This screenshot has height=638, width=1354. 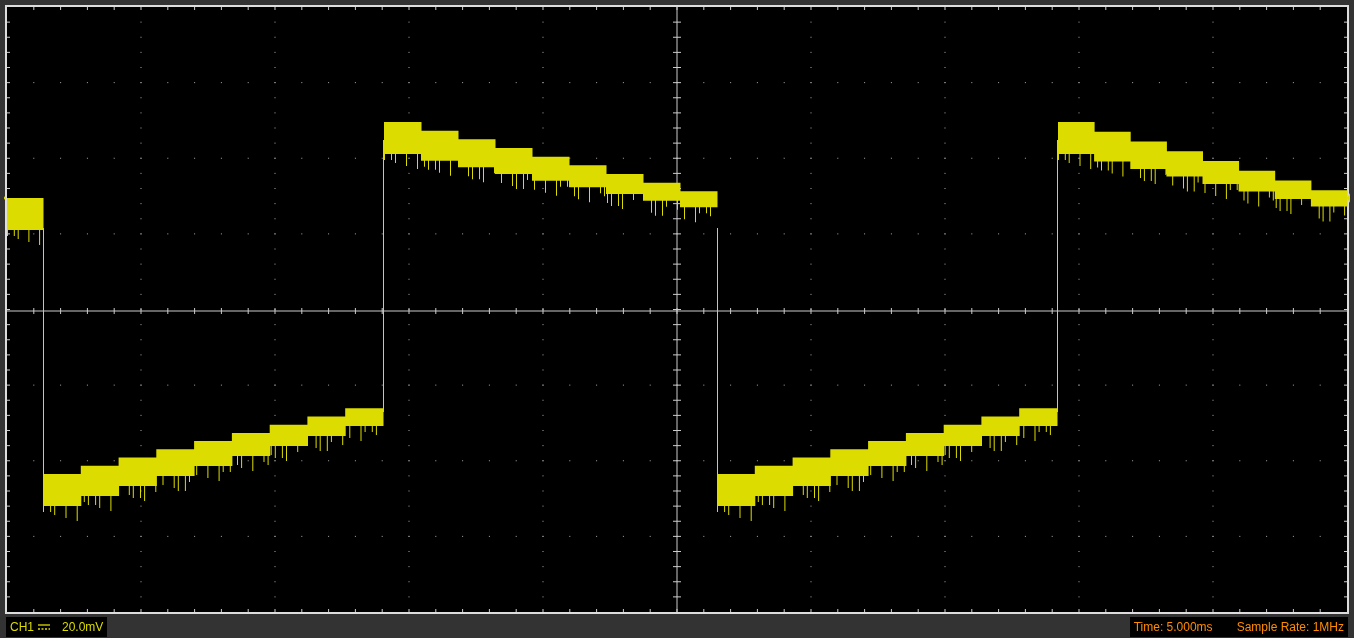 What do you see at coordinates (83, 627) in the screenshot?
I see `volts-per-division: 20.0mV` at bounding box center [83, 627].